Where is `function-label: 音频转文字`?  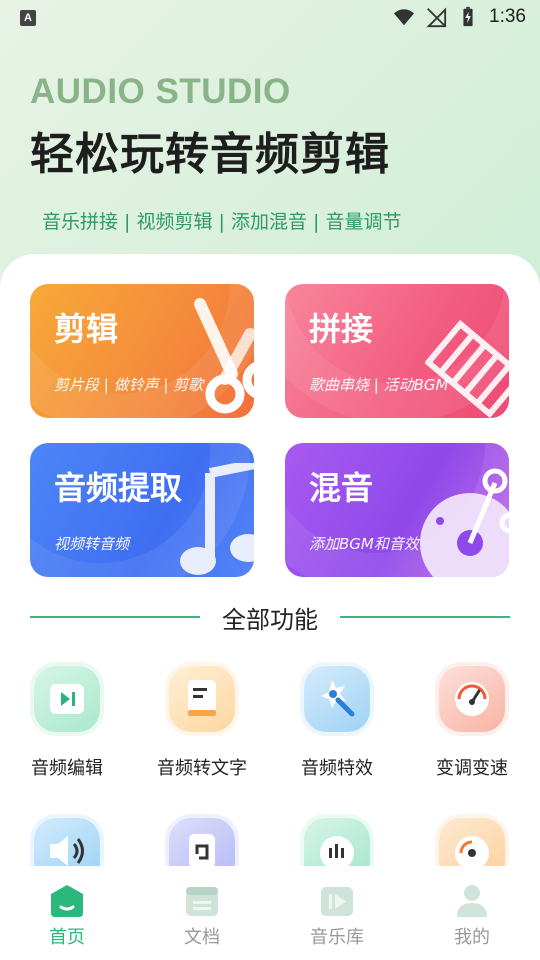 function-label: 音频转文字 is located at coordinates (202, 768).